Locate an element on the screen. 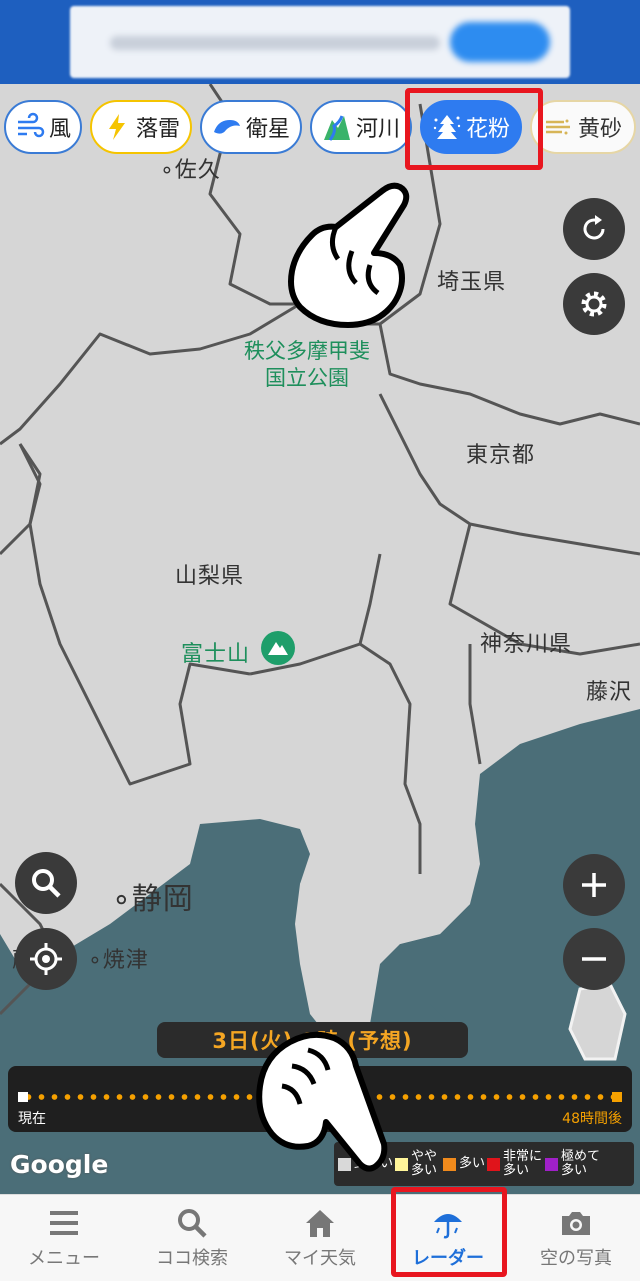 The height and width of the screenshot is (1281, 640). highlight-box-radar is located at coordinates (449, 1232).